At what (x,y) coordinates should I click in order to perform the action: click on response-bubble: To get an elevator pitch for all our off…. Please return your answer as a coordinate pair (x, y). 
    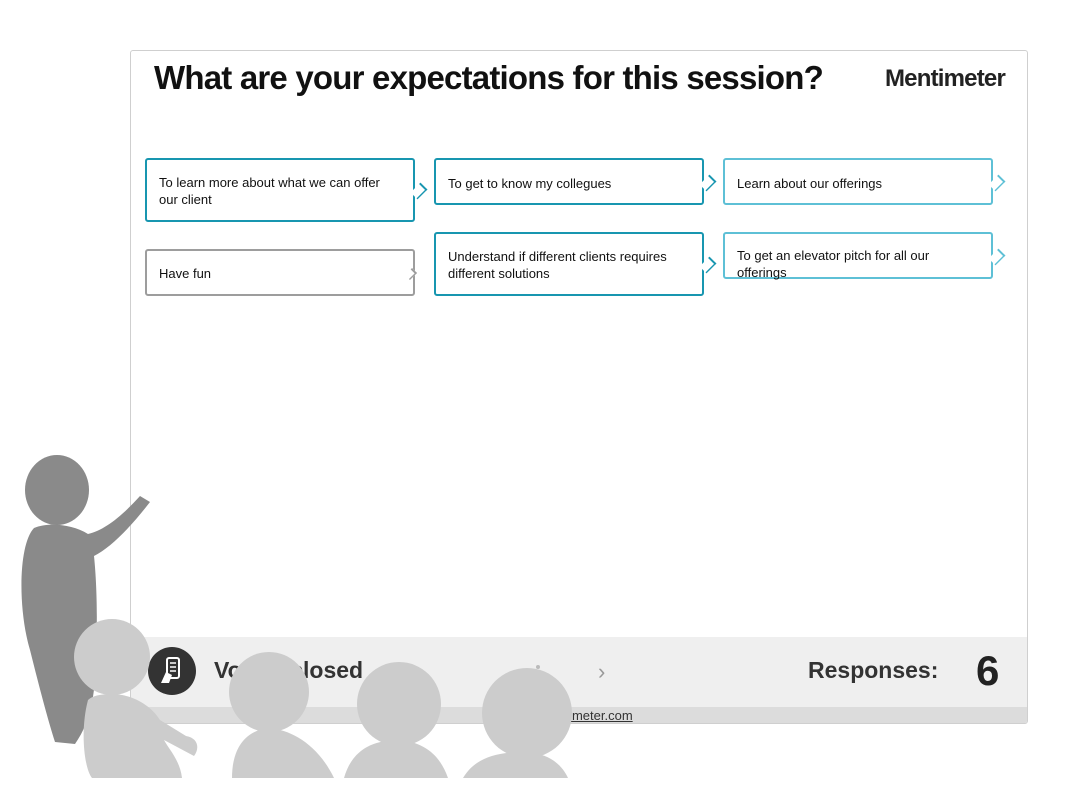
    Looking at the image, I should click on (864, 256).